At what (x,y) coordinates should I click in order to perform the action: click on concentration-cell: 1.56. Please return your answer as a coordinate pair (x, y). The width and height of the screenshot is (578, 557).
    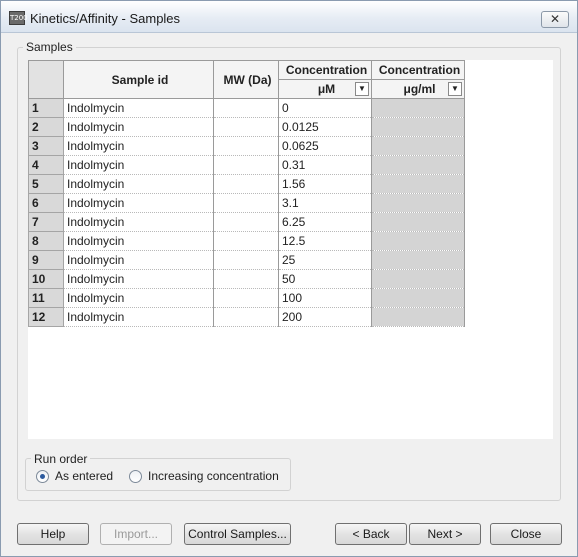
    Looking at the image, I should click on (325, 184).